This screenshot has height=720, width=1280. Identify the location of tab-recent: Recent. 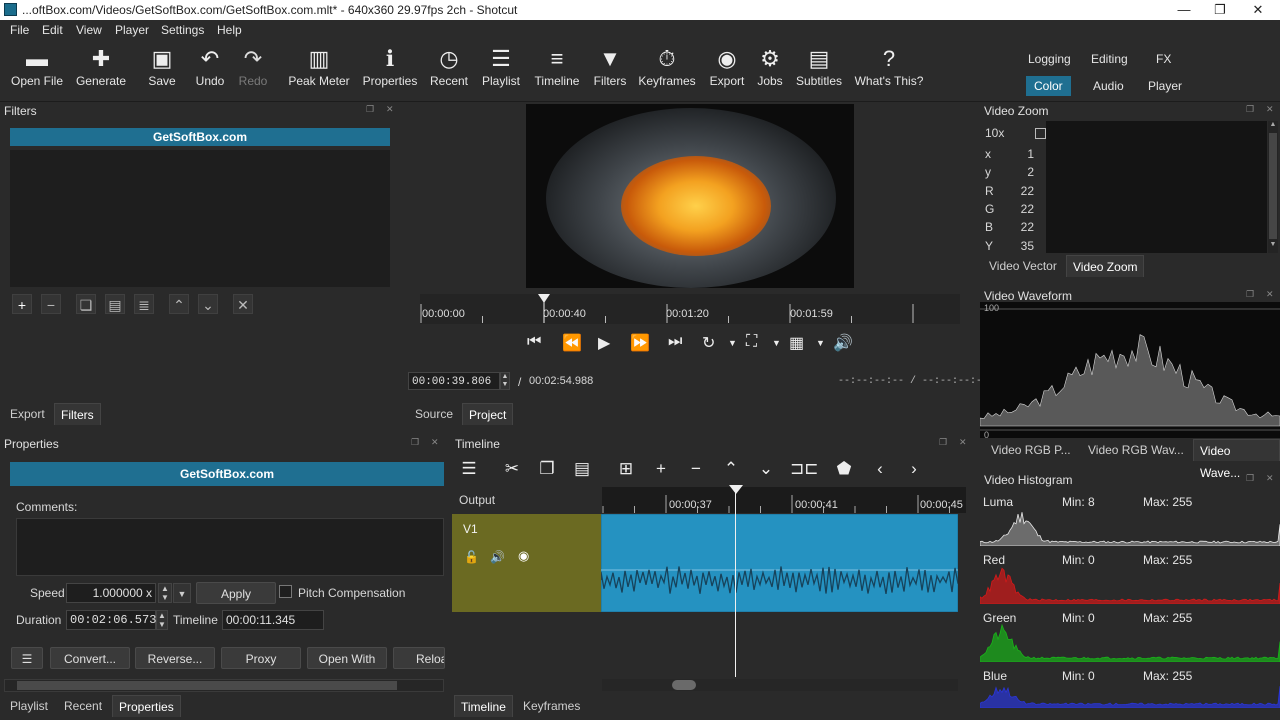
(83, 706).